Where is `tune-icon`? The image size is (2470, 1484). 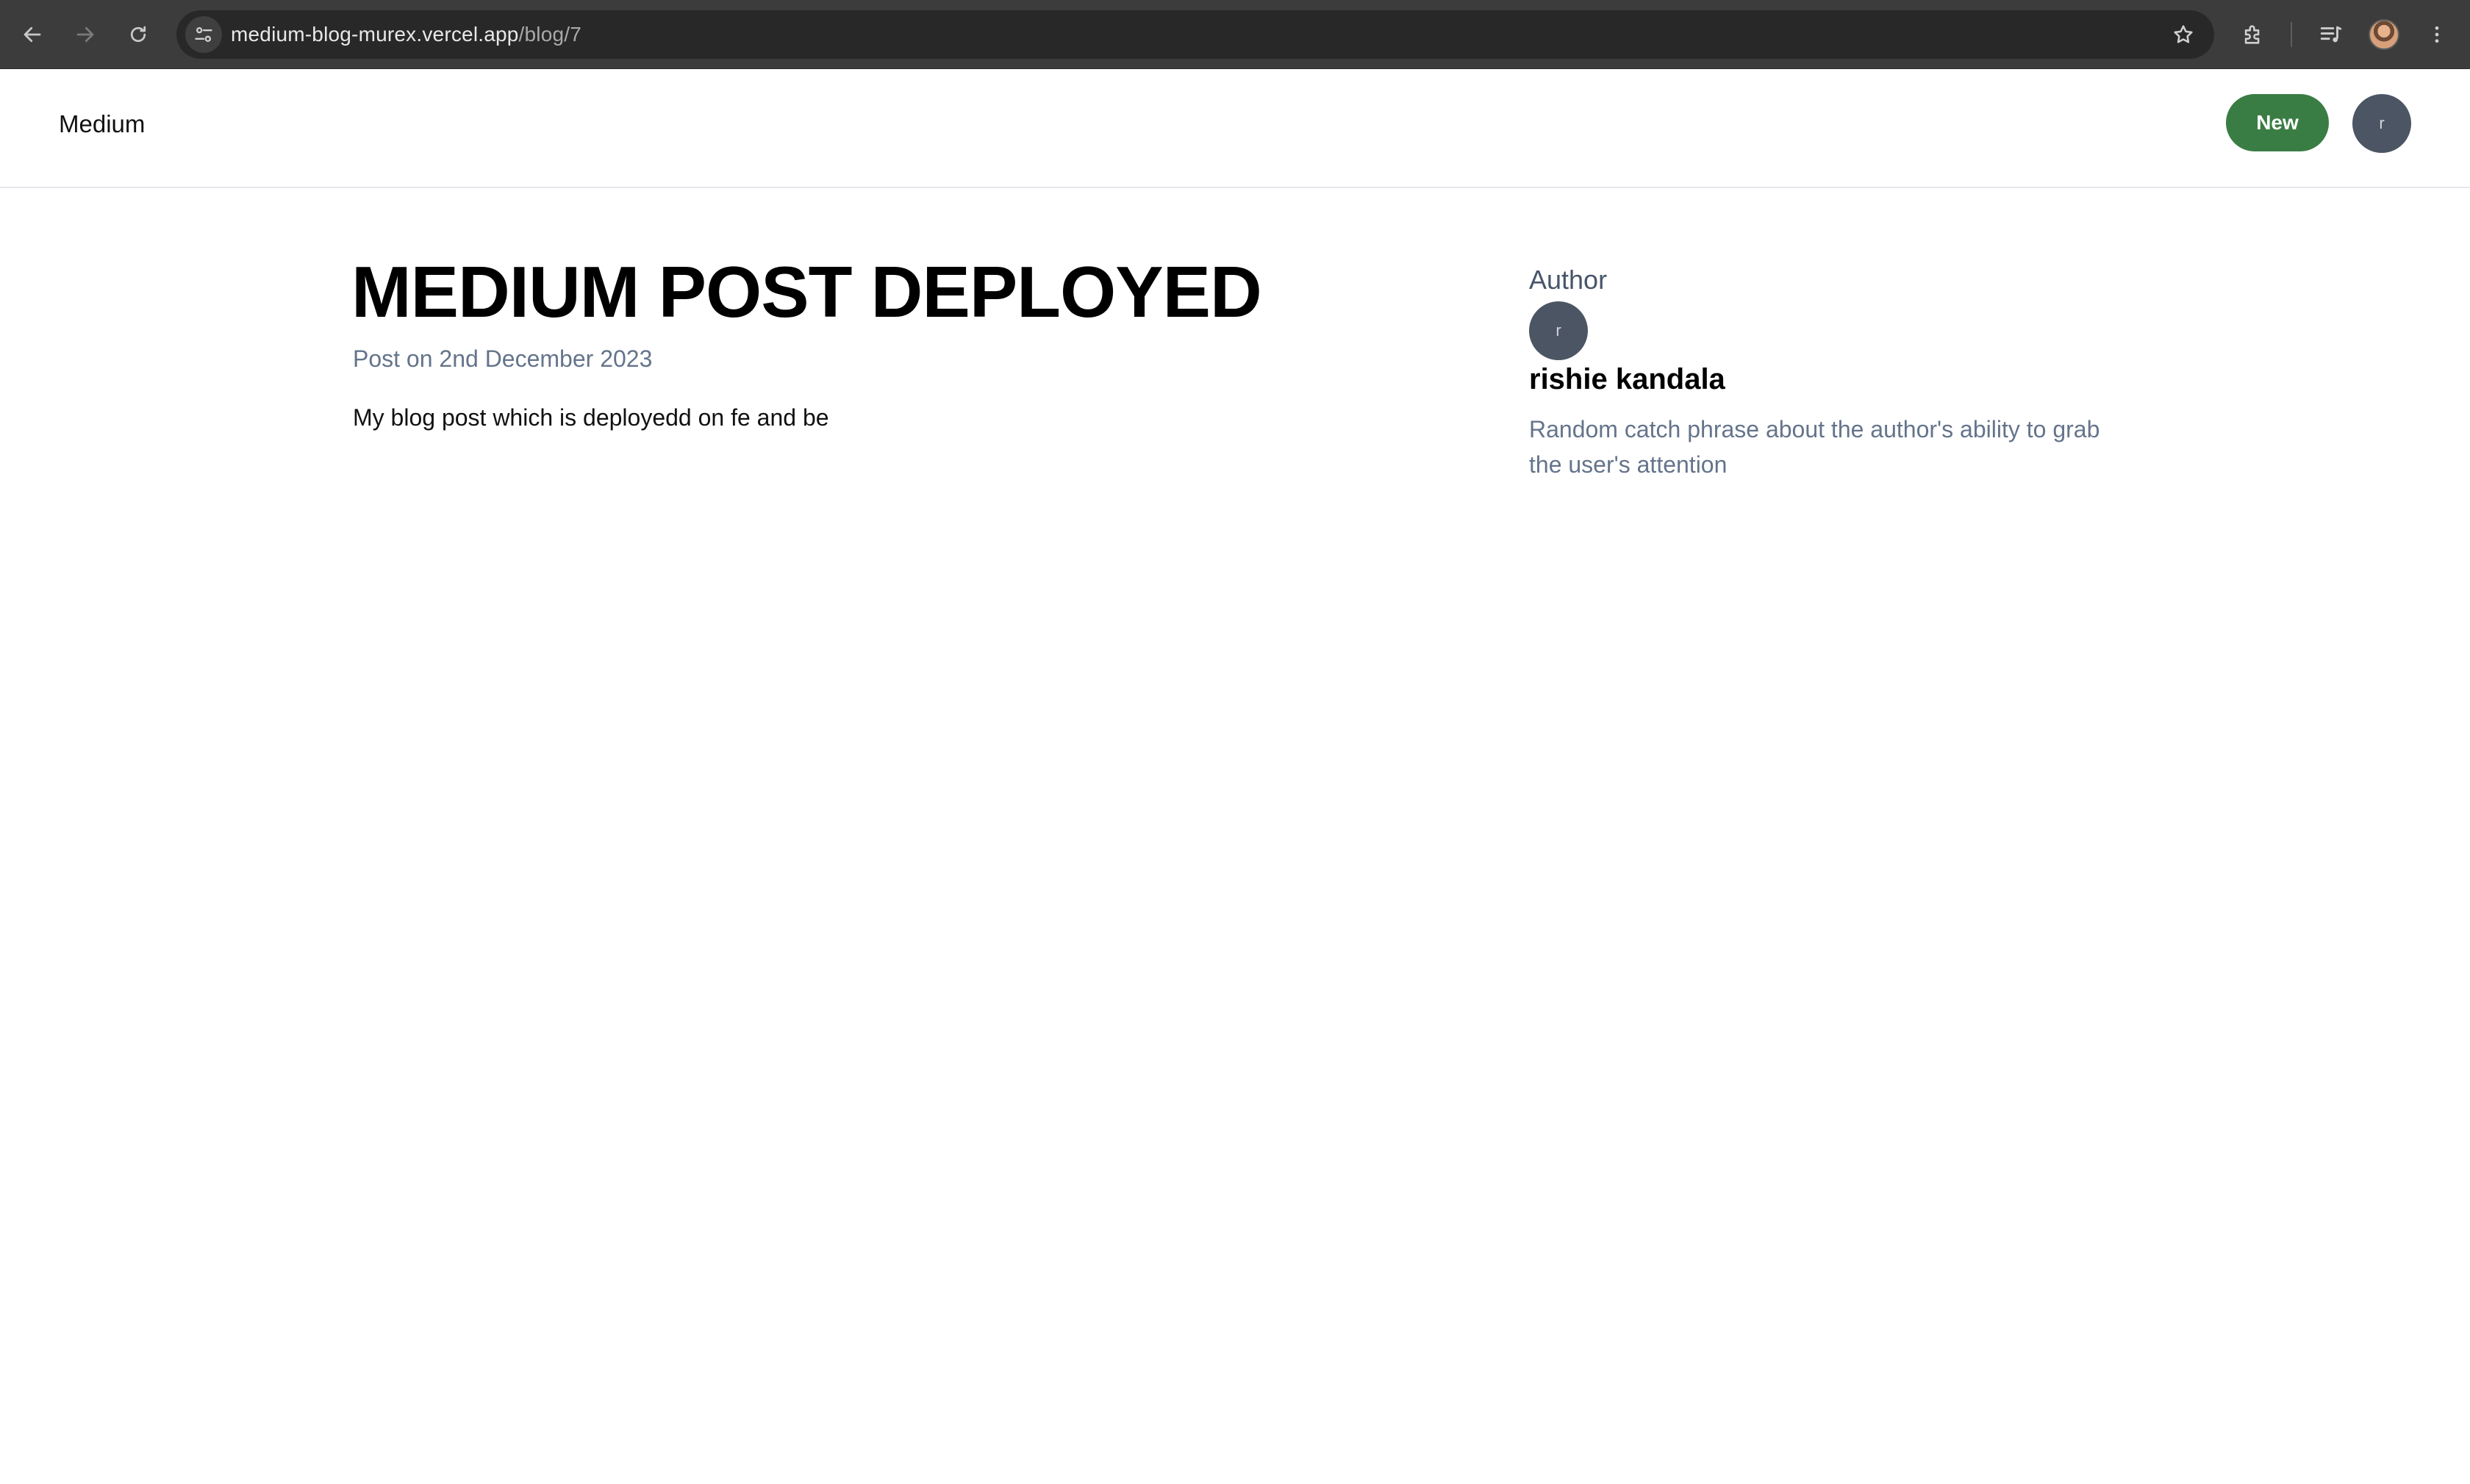 tune-icon is located at coordinates (203, 35).